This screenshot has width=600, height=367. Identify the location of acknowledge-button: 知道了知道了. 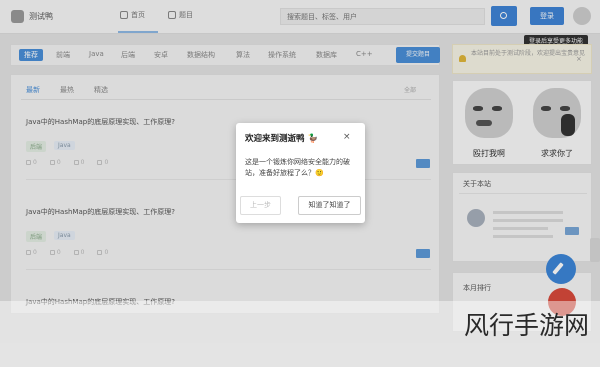
(329, 205).